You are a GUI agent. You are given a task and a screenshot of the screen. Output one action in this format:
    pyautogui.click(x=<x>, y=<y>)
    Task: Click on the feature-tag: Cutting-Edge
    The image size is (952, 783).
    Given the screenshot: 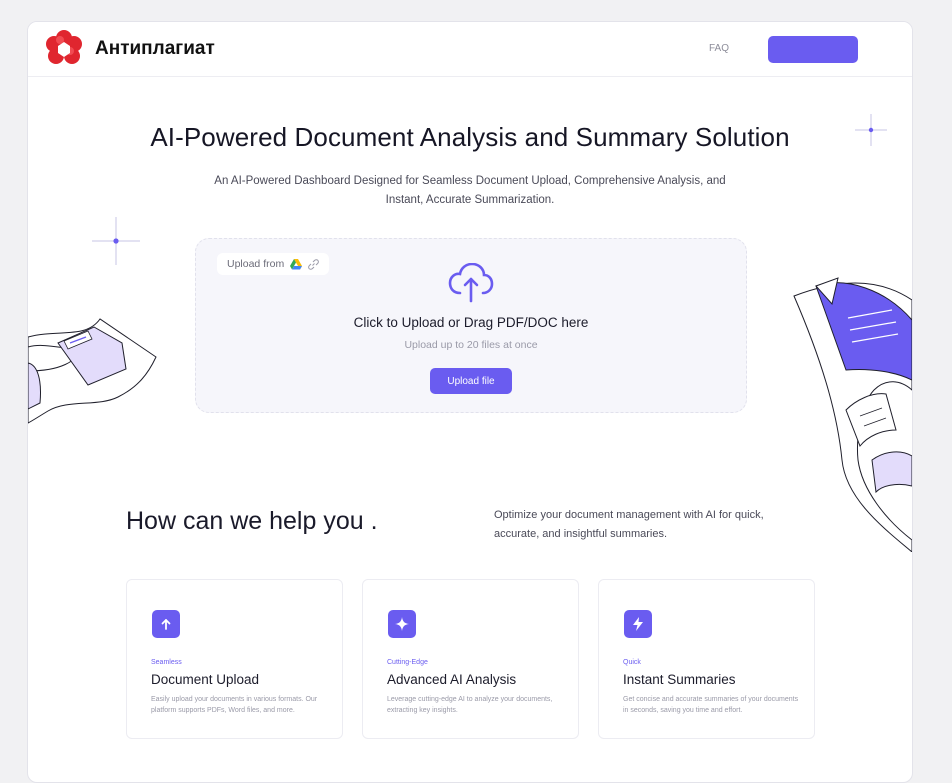 What is the action you would take?
    pyautogui.click(x=407, y=662)
    